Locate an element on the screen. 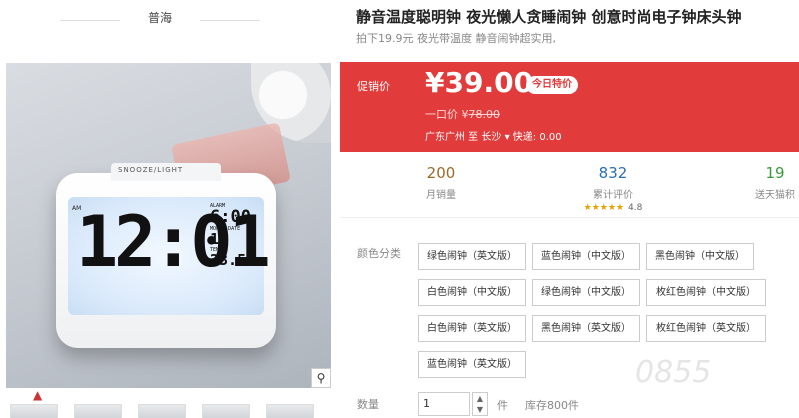  review-count: 832 is located at coordinates (613, 173).